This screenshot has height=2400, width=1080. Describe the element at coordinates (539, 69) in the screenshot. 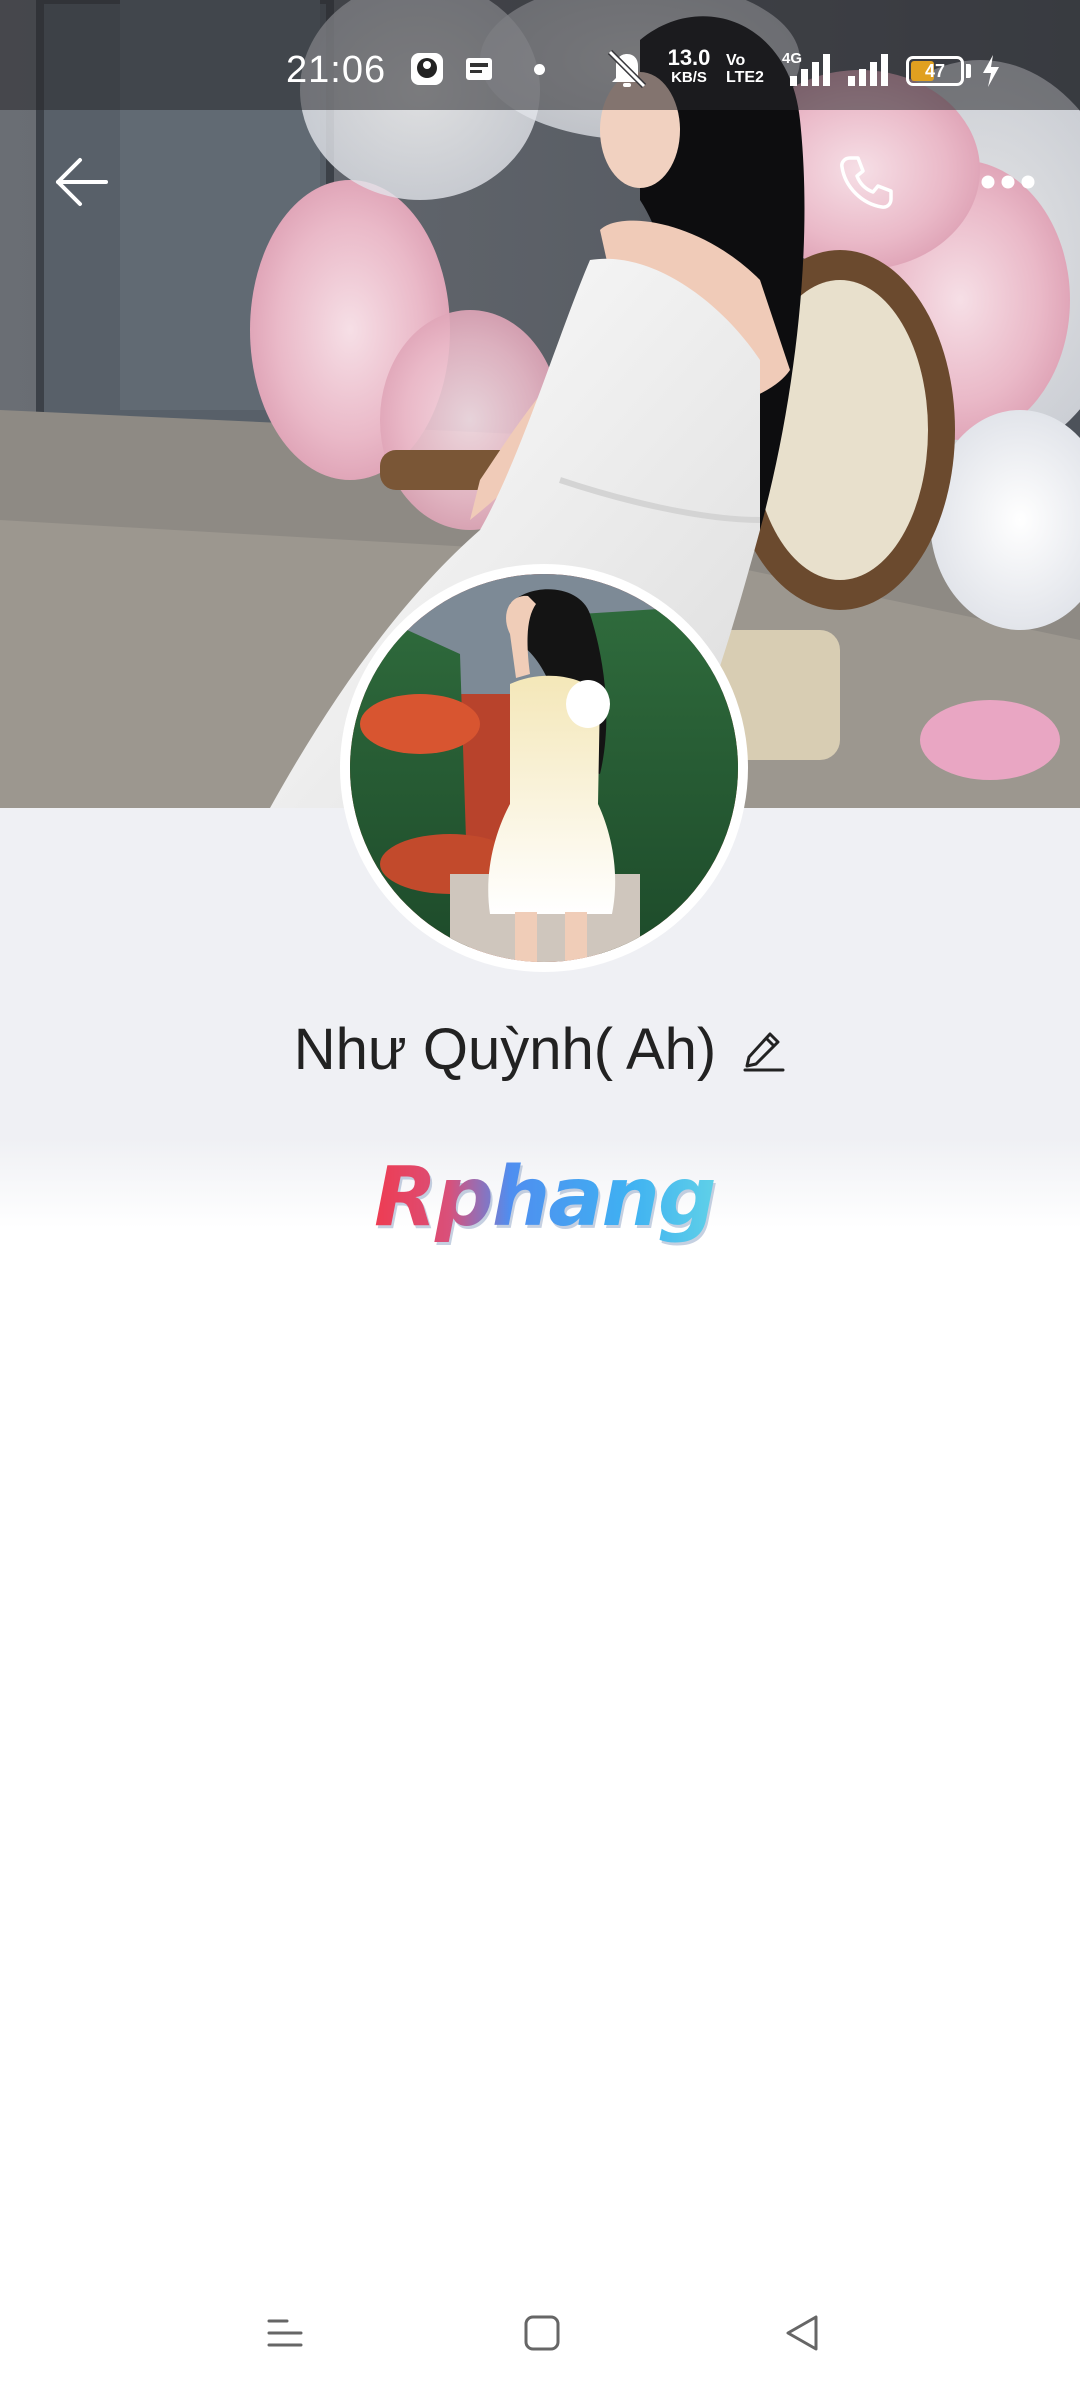

I see `dot-icon` at that location.